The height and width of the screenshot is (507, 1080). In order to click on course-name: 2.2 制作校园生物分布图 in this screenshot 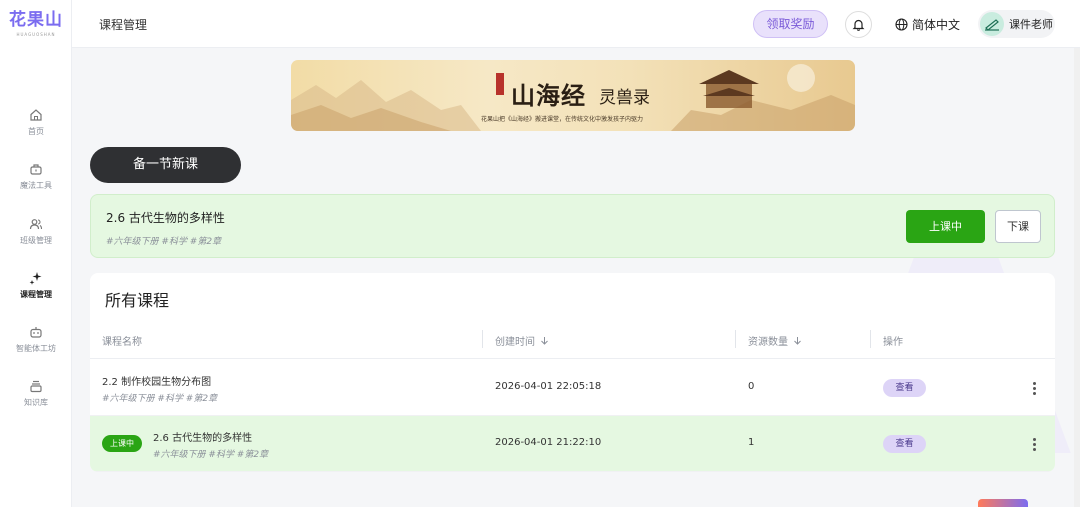, I will do `click(157, 382)`.